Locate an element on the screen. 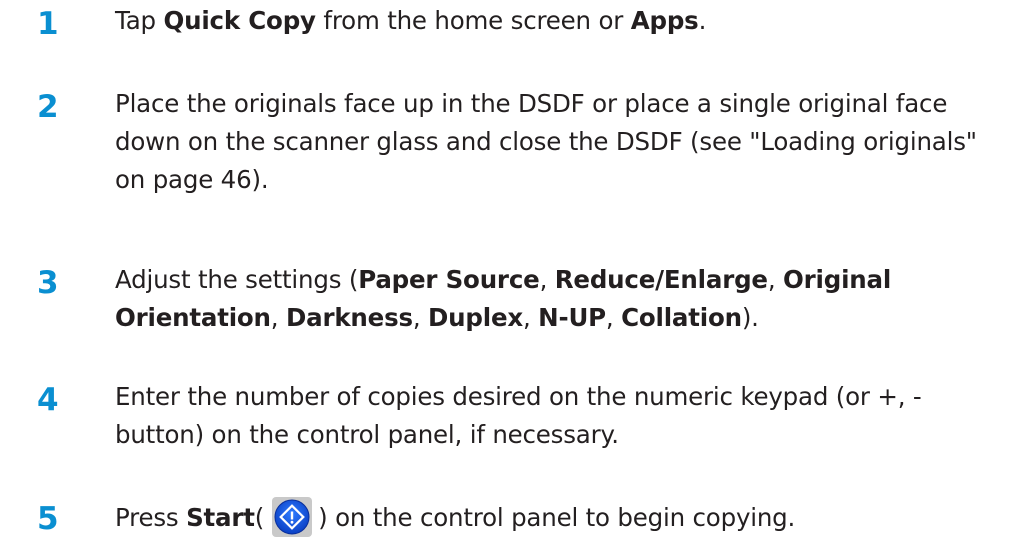  darkness-label: Darkness is located at coordinates (349, 317).